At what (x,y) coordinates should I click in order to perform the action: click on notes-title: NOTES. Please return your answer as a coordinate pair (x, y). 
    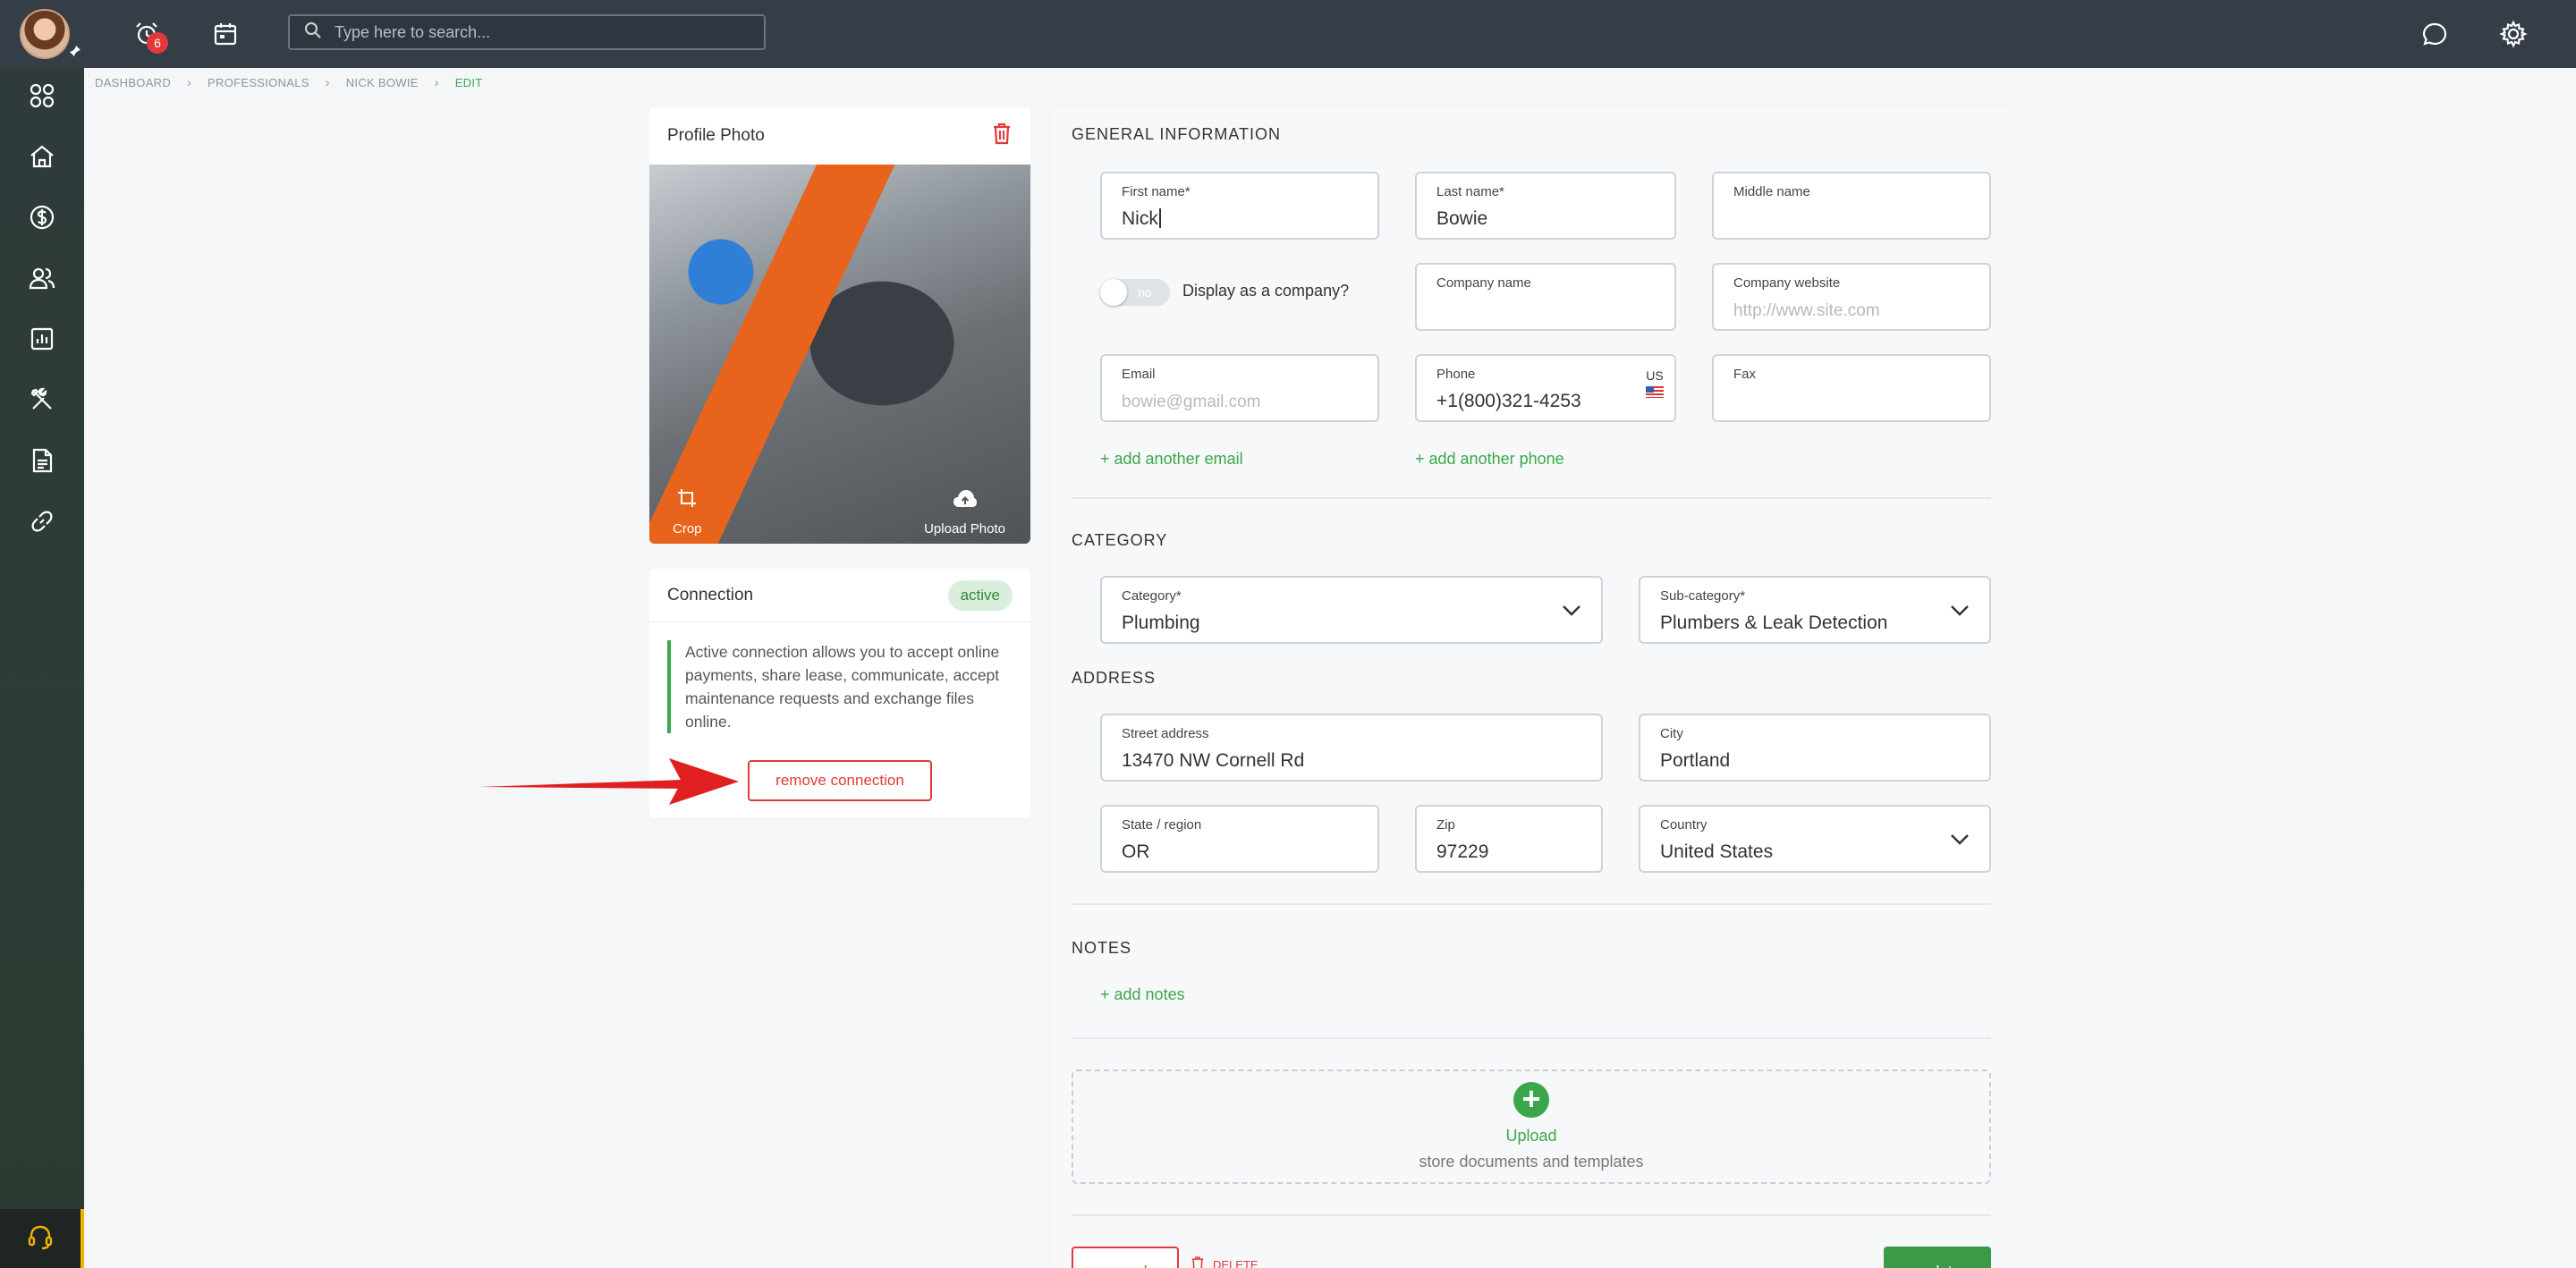
    Looking at the image, I should click on (1102, 948).